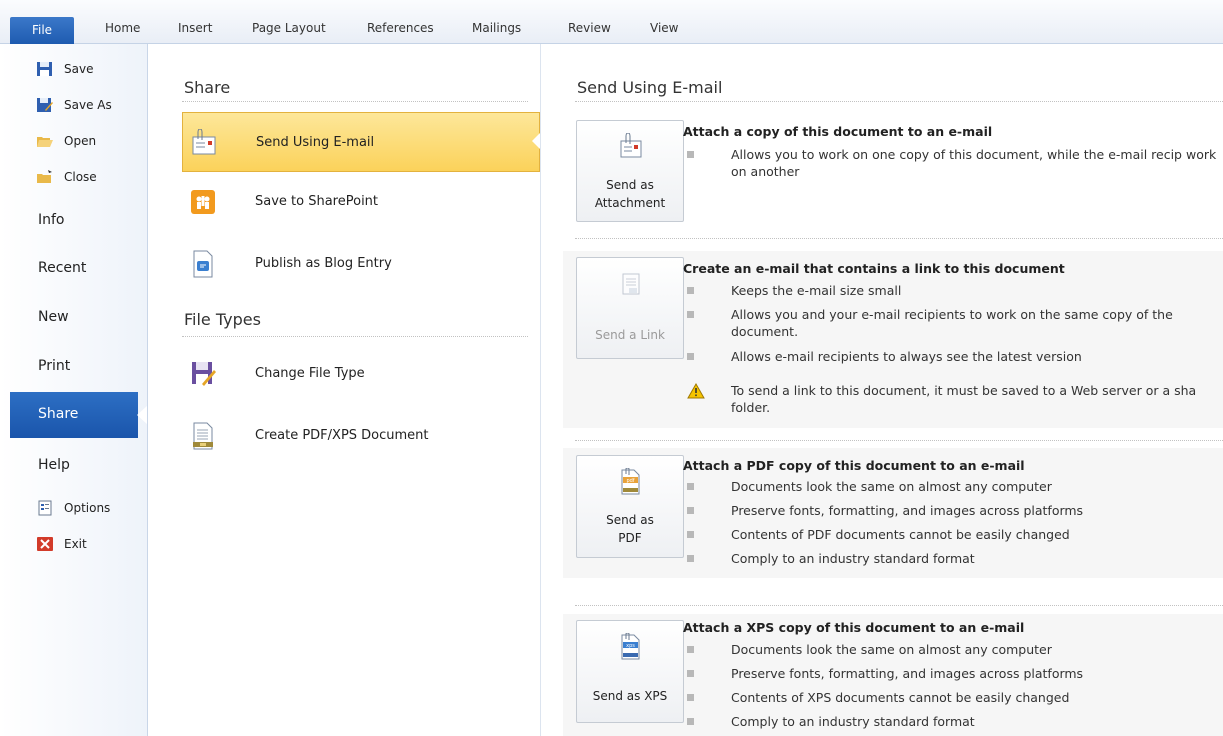 The width and height of the screenshot is (1223, 736). Describe the element at coordinates (122, 28) in the screenshot. I see `tab-home: Home` at that location.